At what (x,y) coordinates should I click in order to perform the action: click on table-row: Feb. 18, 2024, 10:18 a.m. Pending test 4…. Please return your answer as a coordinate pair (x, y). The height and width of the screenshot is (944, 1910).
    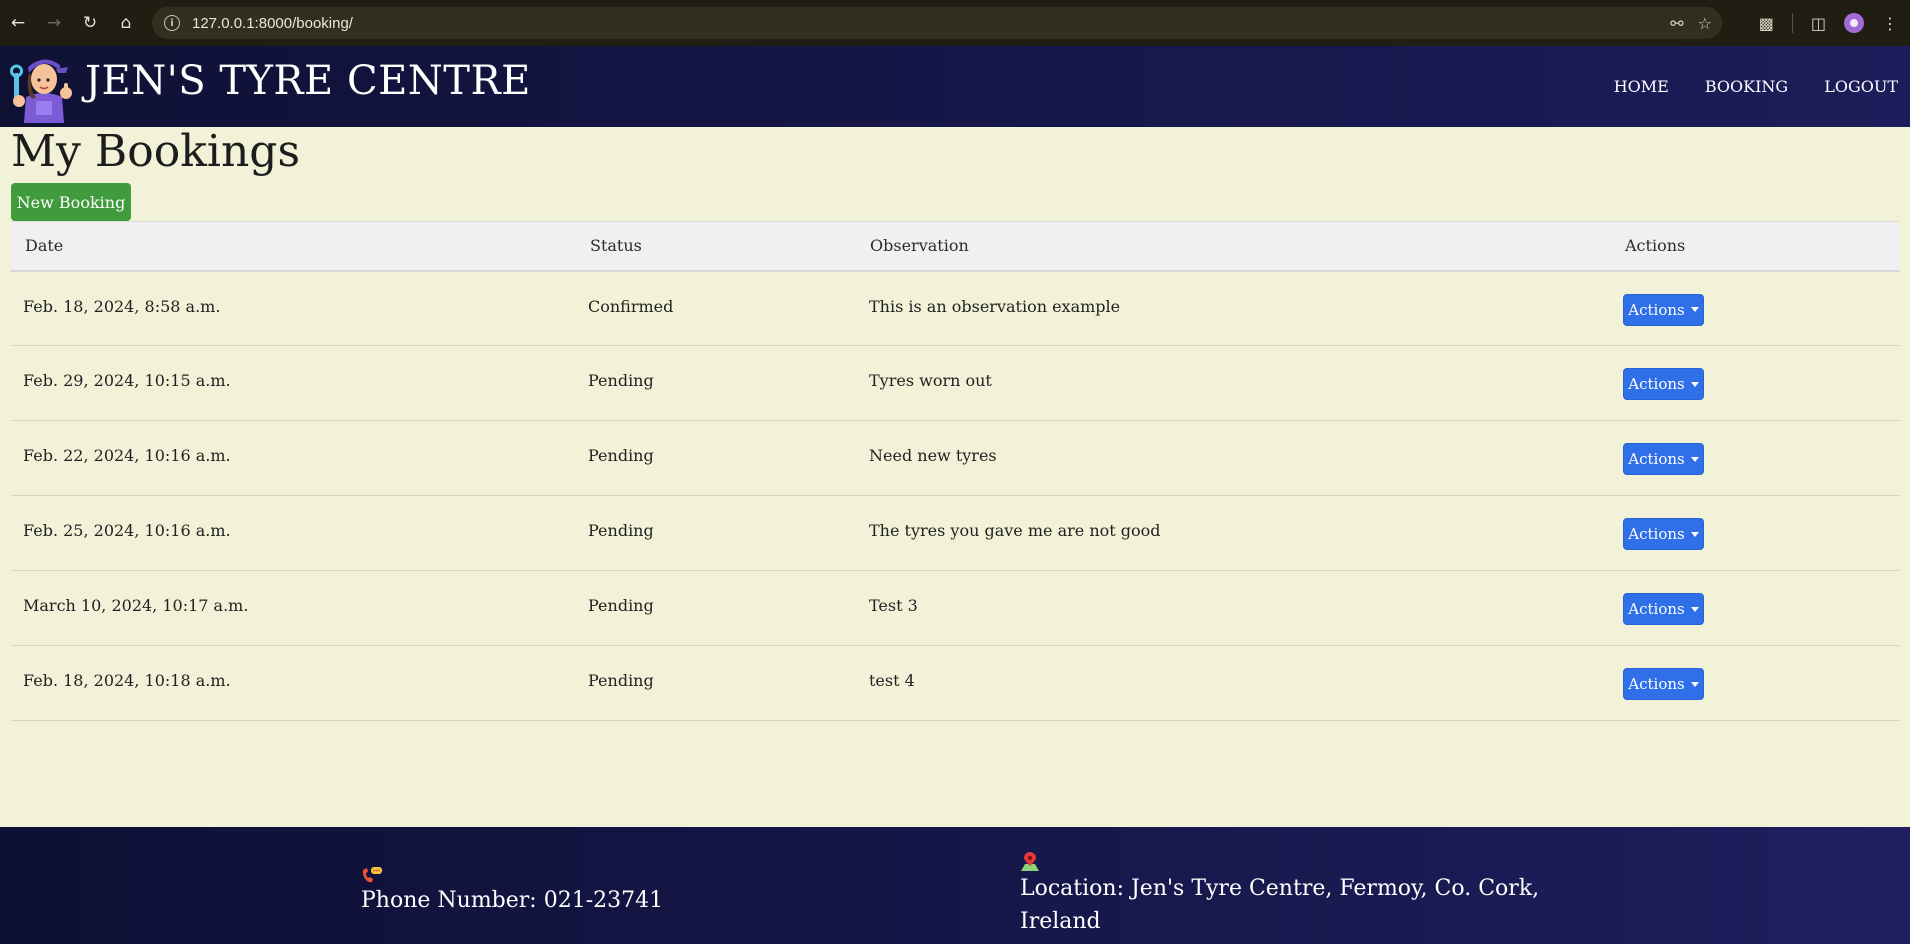
    Looking at the image, I should click on (955, 683).